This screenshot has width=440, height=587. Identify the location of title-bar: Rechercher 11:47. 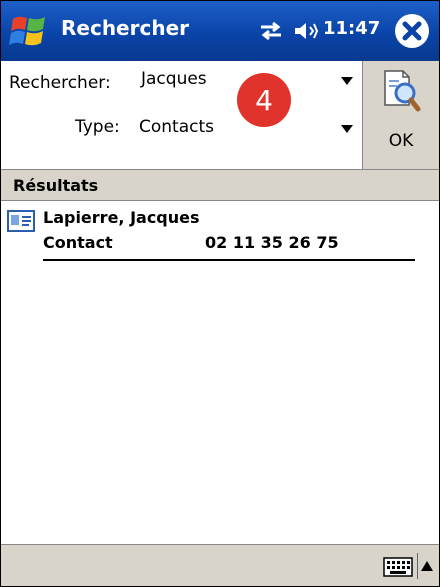
(220, 31).